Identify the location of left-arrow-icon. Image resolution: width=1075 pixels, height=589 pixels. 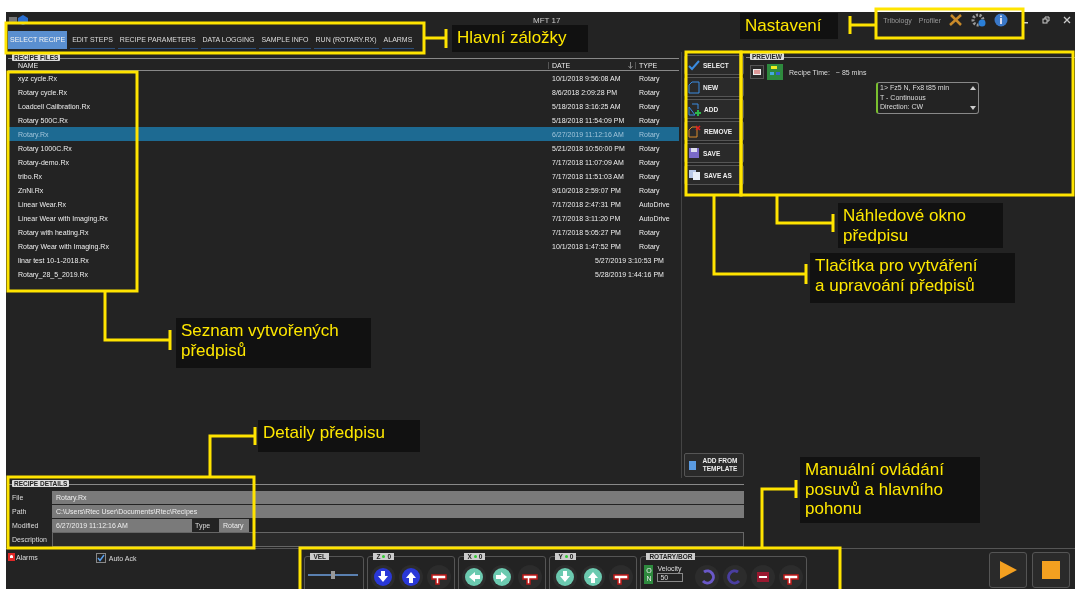
(474, 577).